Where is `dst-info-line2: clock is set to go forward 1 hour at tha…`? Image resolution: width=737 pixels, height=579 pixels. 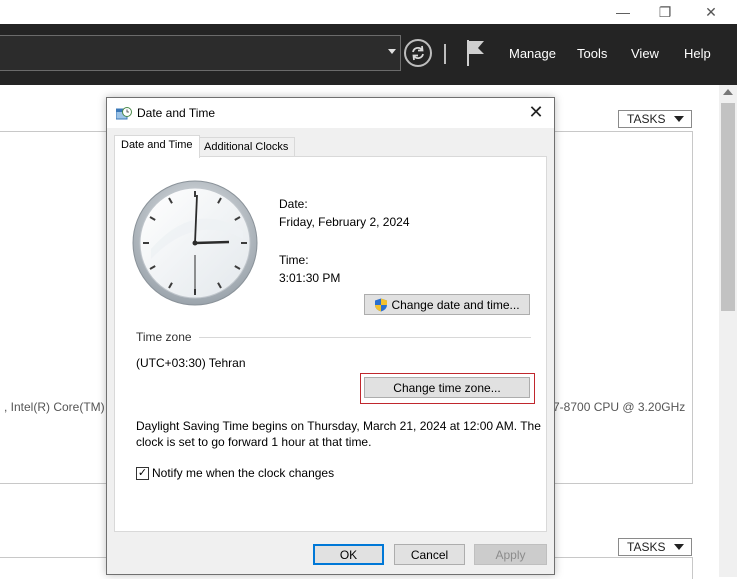
dst-info-line2: clock is set to go forward 1 hour at tha… is located at coordinates (254, 442).